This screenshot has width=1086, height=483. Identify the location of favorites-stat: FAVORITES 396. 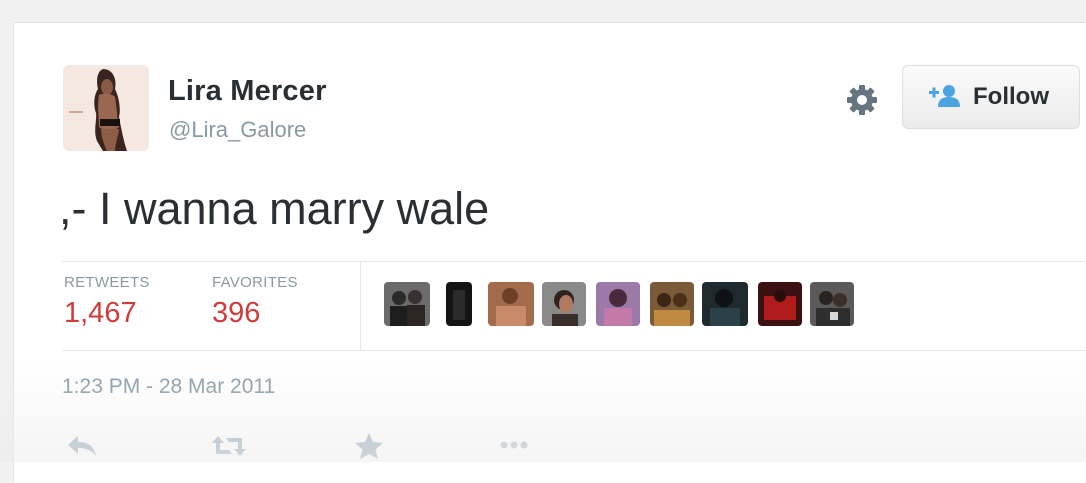
(255, 302).